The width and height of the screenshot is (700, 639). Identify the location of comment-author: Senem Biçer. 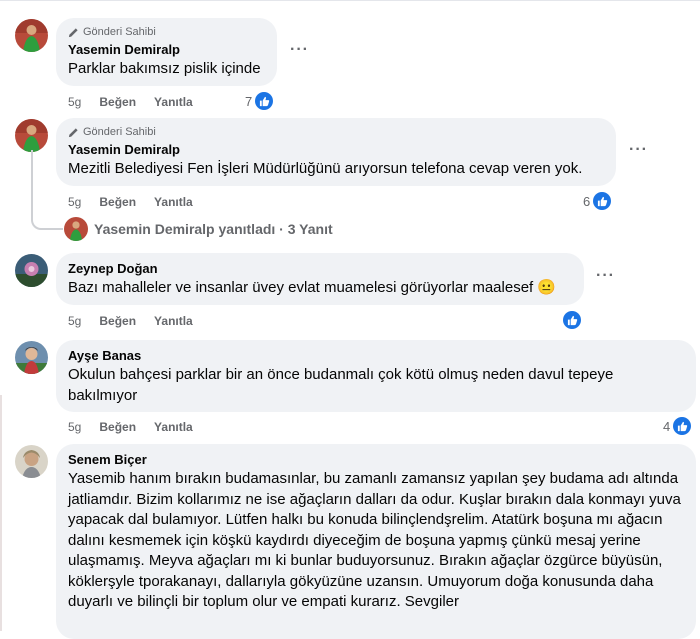
(376, 459).